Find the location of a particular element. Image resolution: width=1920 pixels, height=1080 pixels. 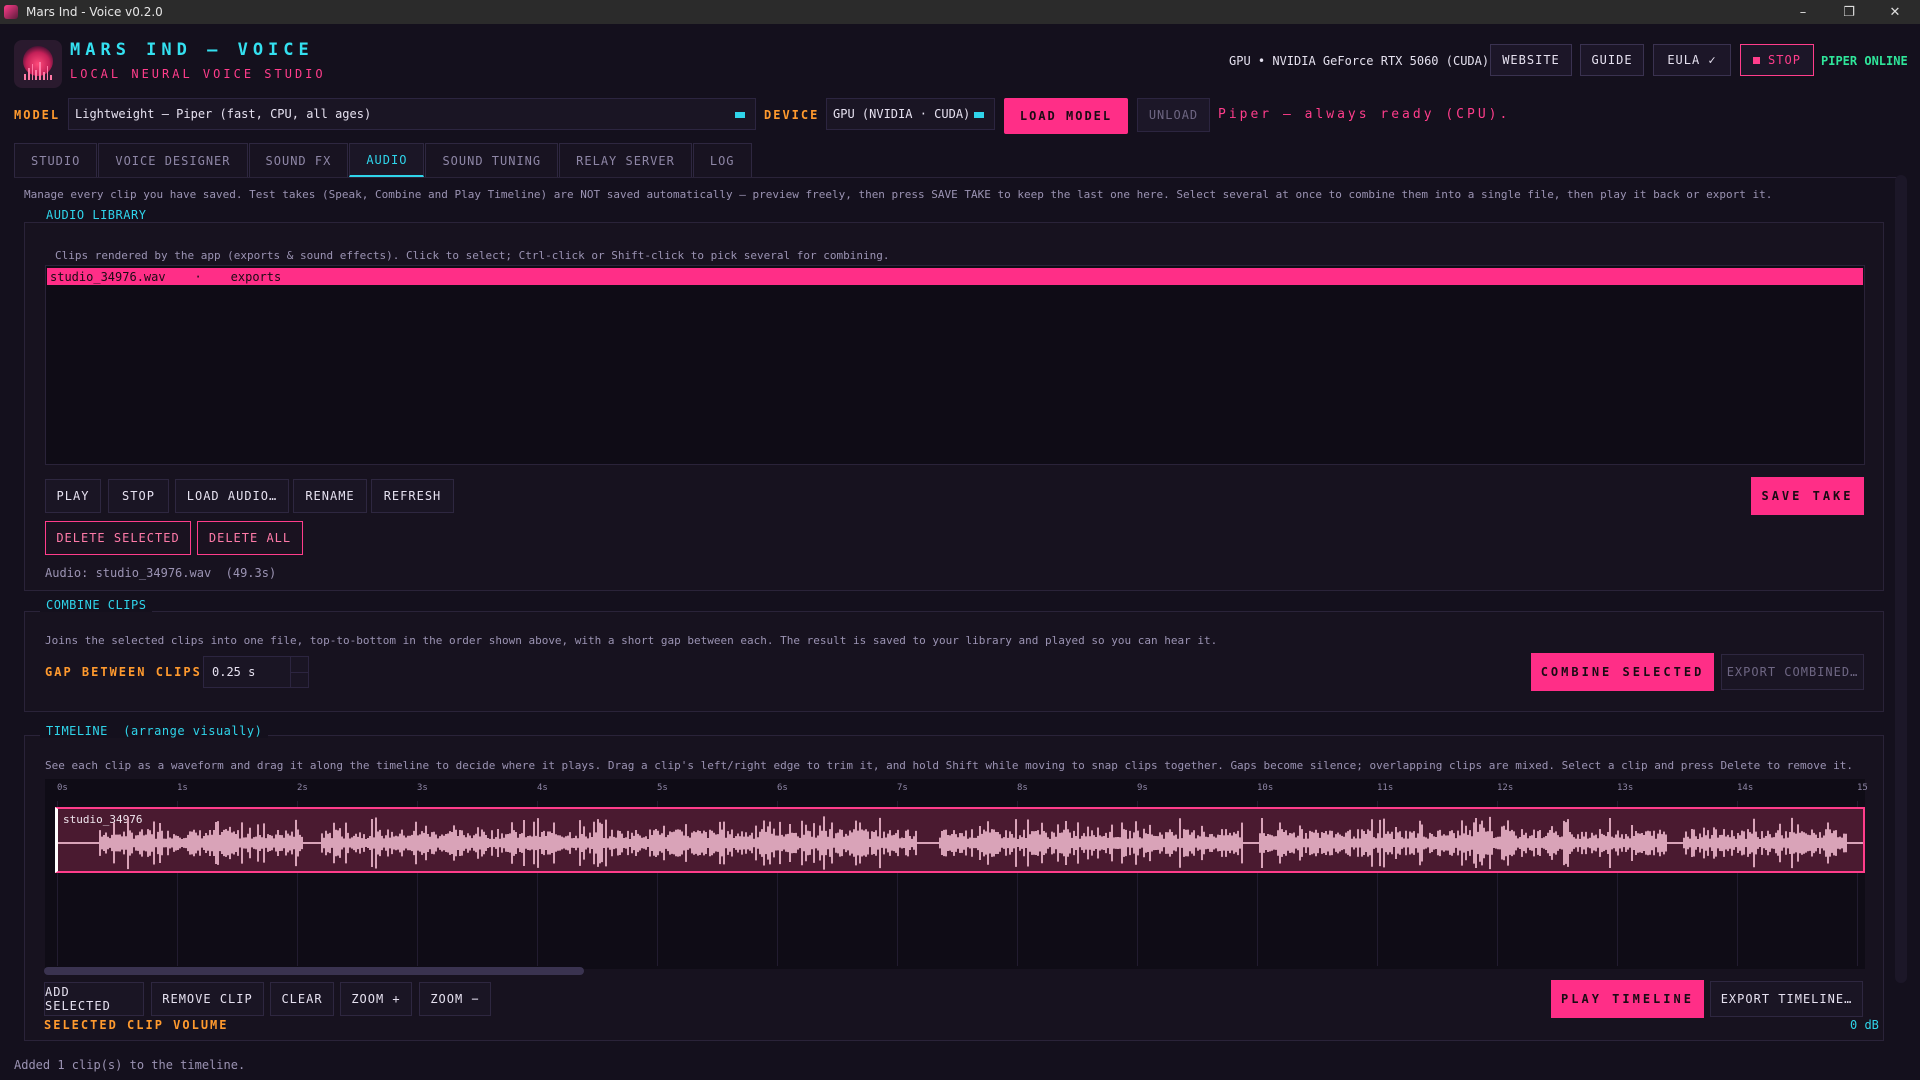

close-icon: ✕ is located at coordinates (1895, 12).